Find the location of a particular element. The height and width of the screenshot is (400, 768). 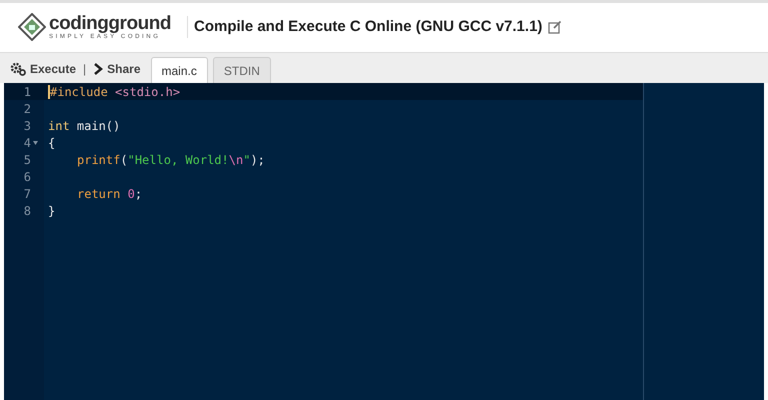

line-number: 6 is located at coordinates (27, 177).